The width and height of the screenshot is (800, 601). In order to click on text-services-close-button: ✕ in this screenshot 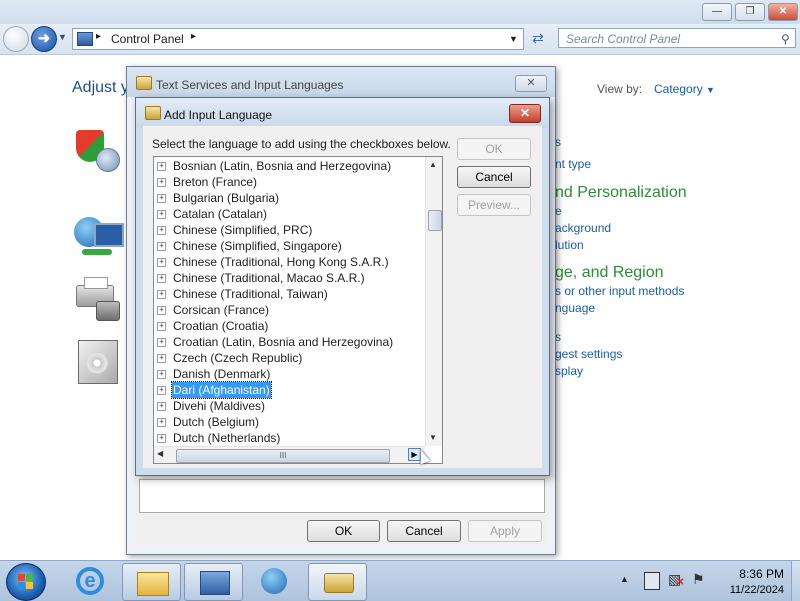, I will do `click(531, 83)`.